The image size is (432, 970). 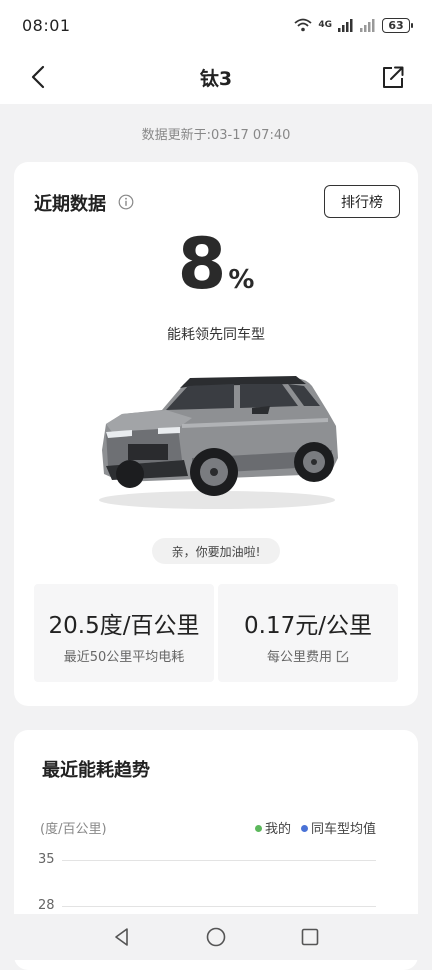 What do you see at coordinates (342, 656) in the screenshot?
I see `edit-icon` at bounding box center [342, 656].